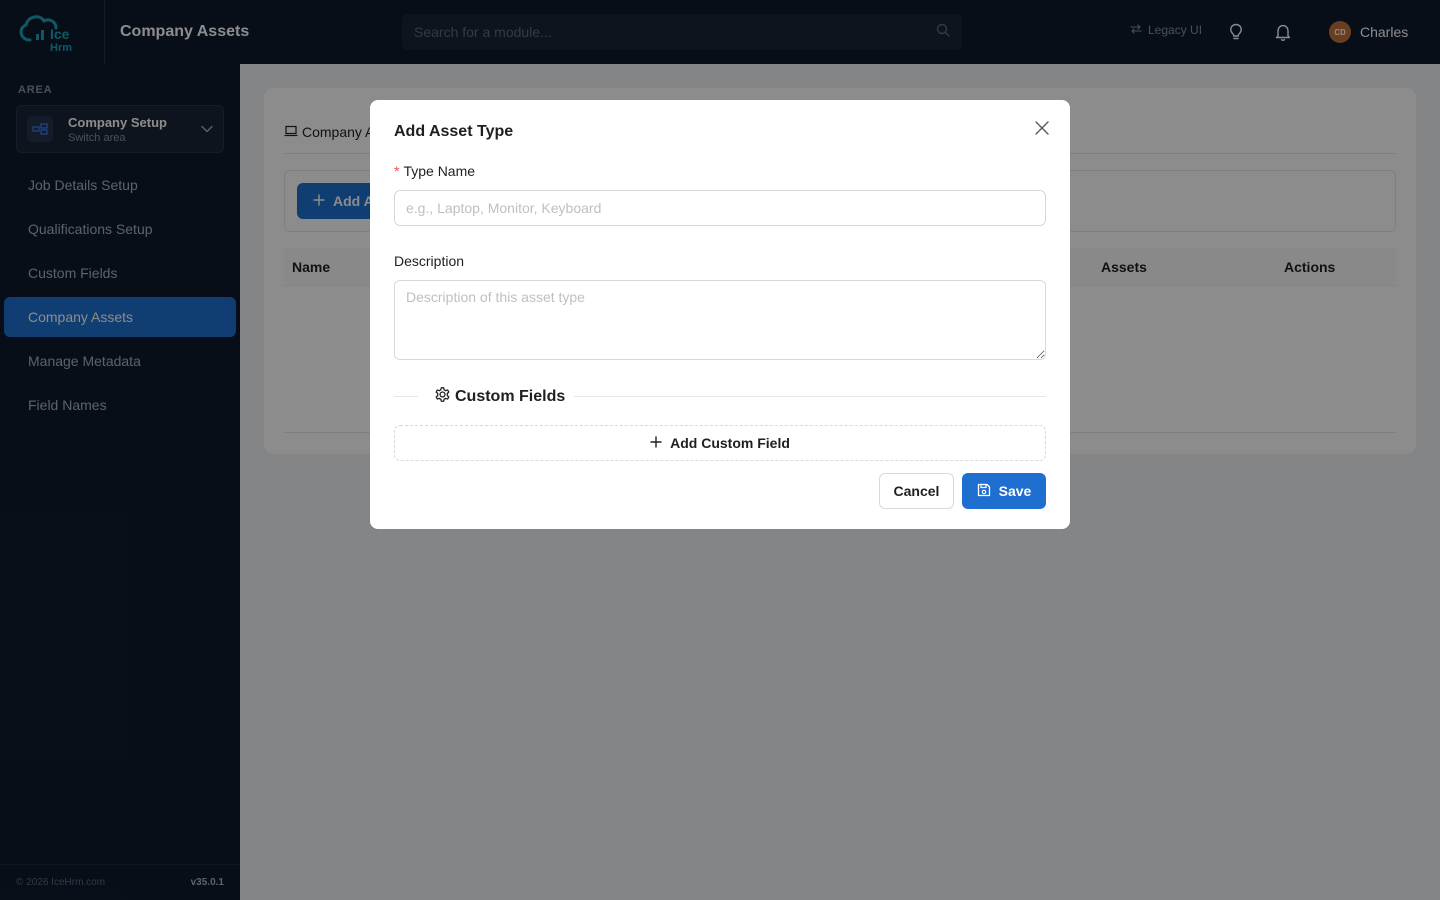  I want to click on save-icon, so click(984, 491).